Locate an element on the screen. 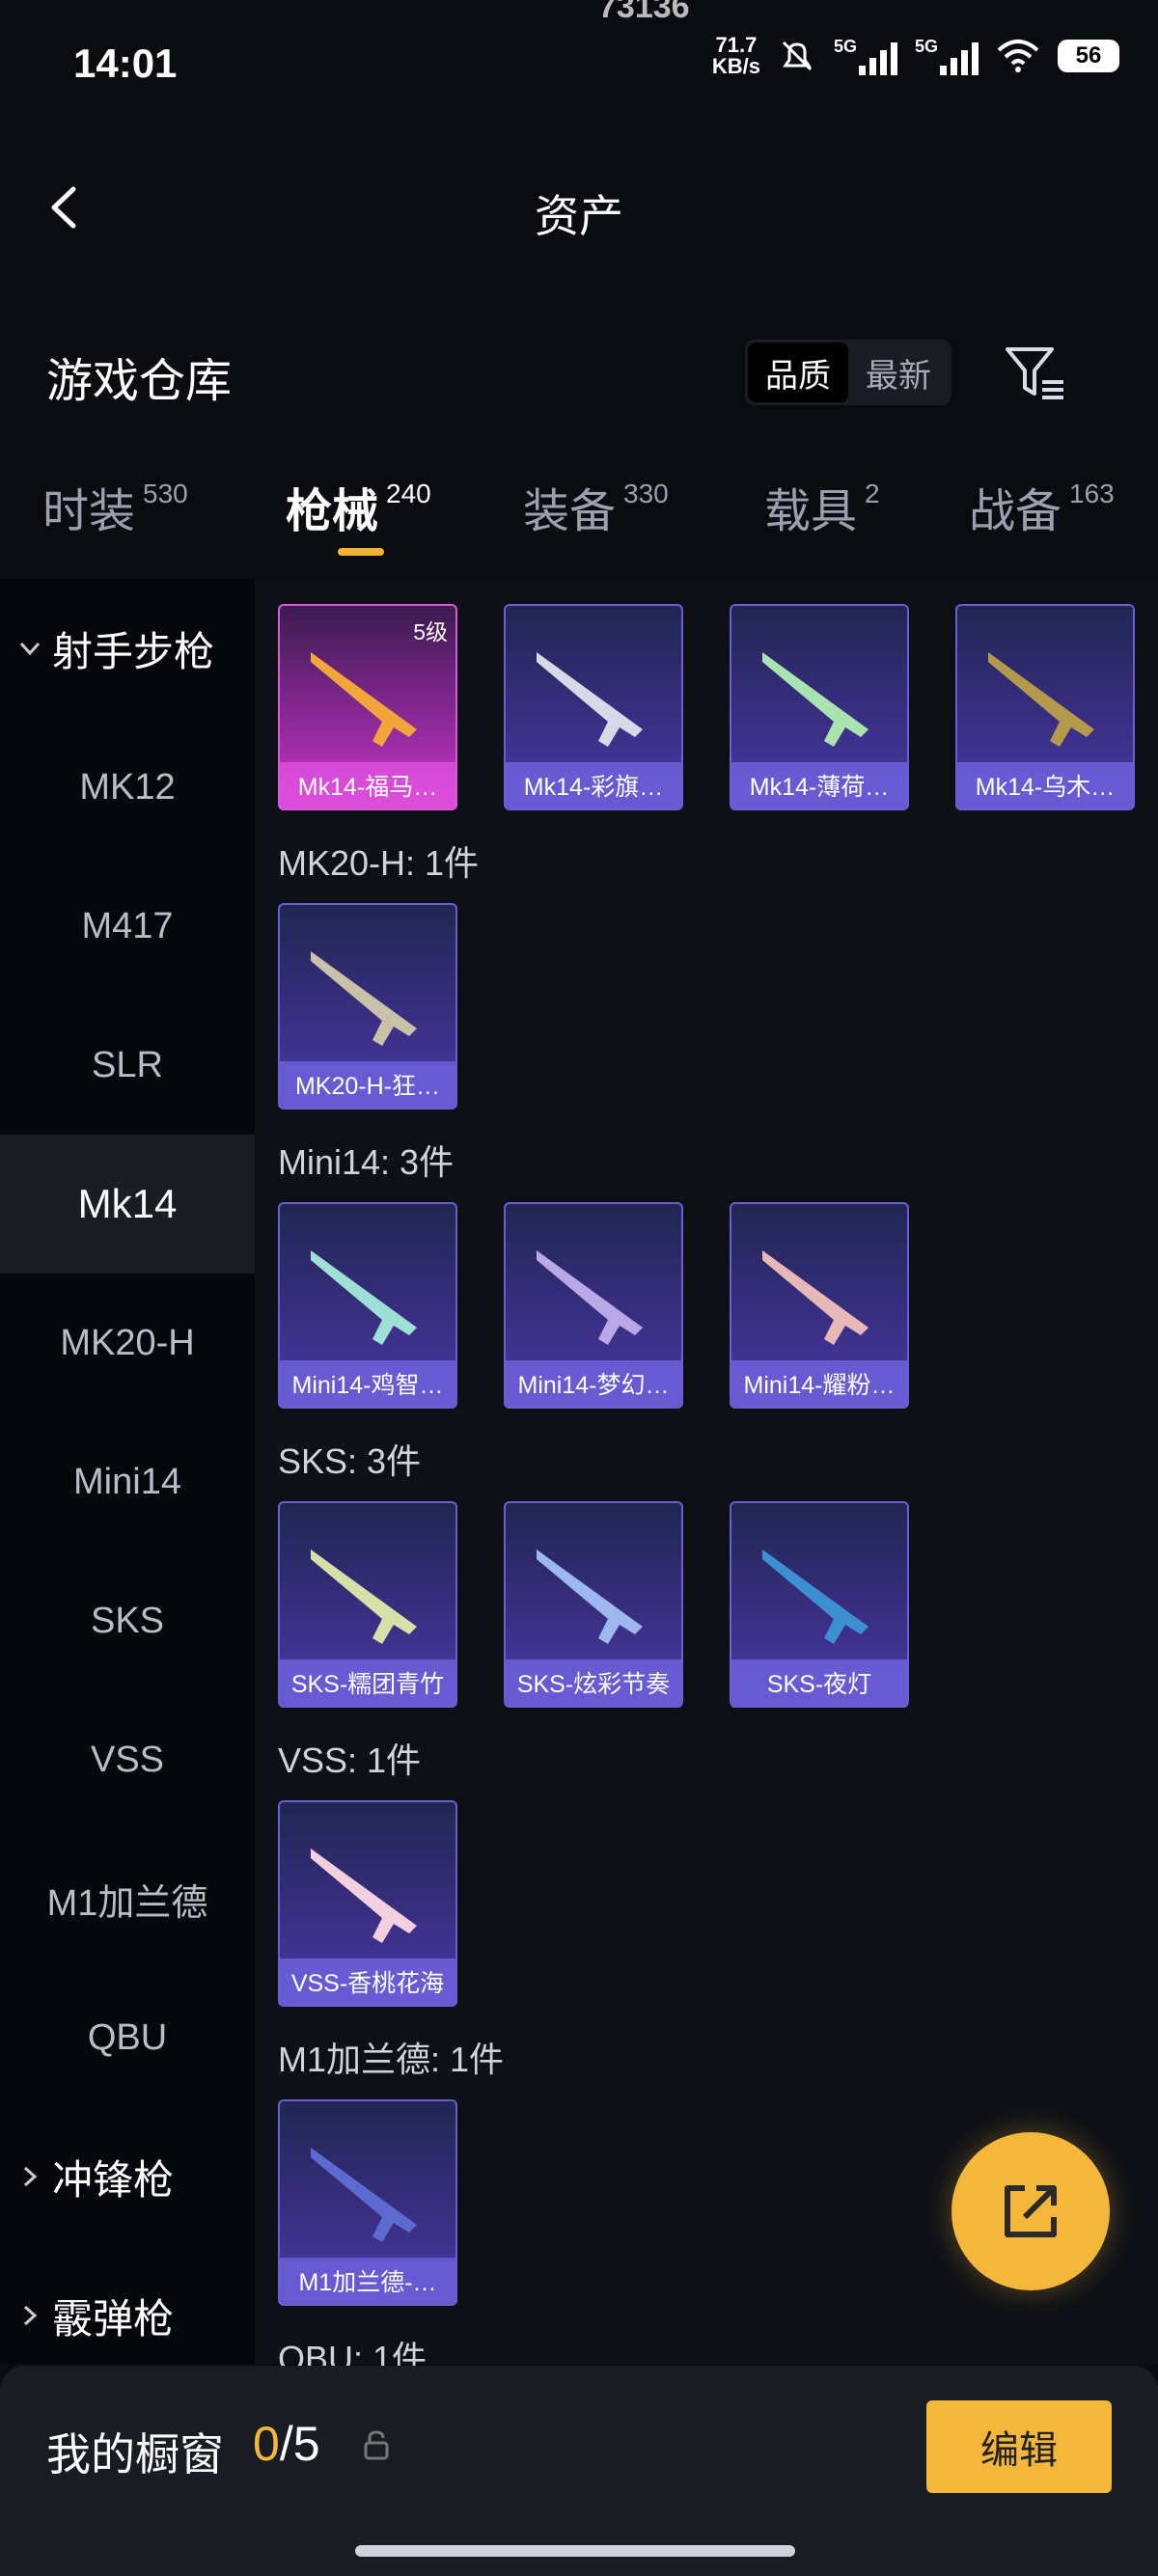  page-title: 资产 is located at coordinates (579, 216).